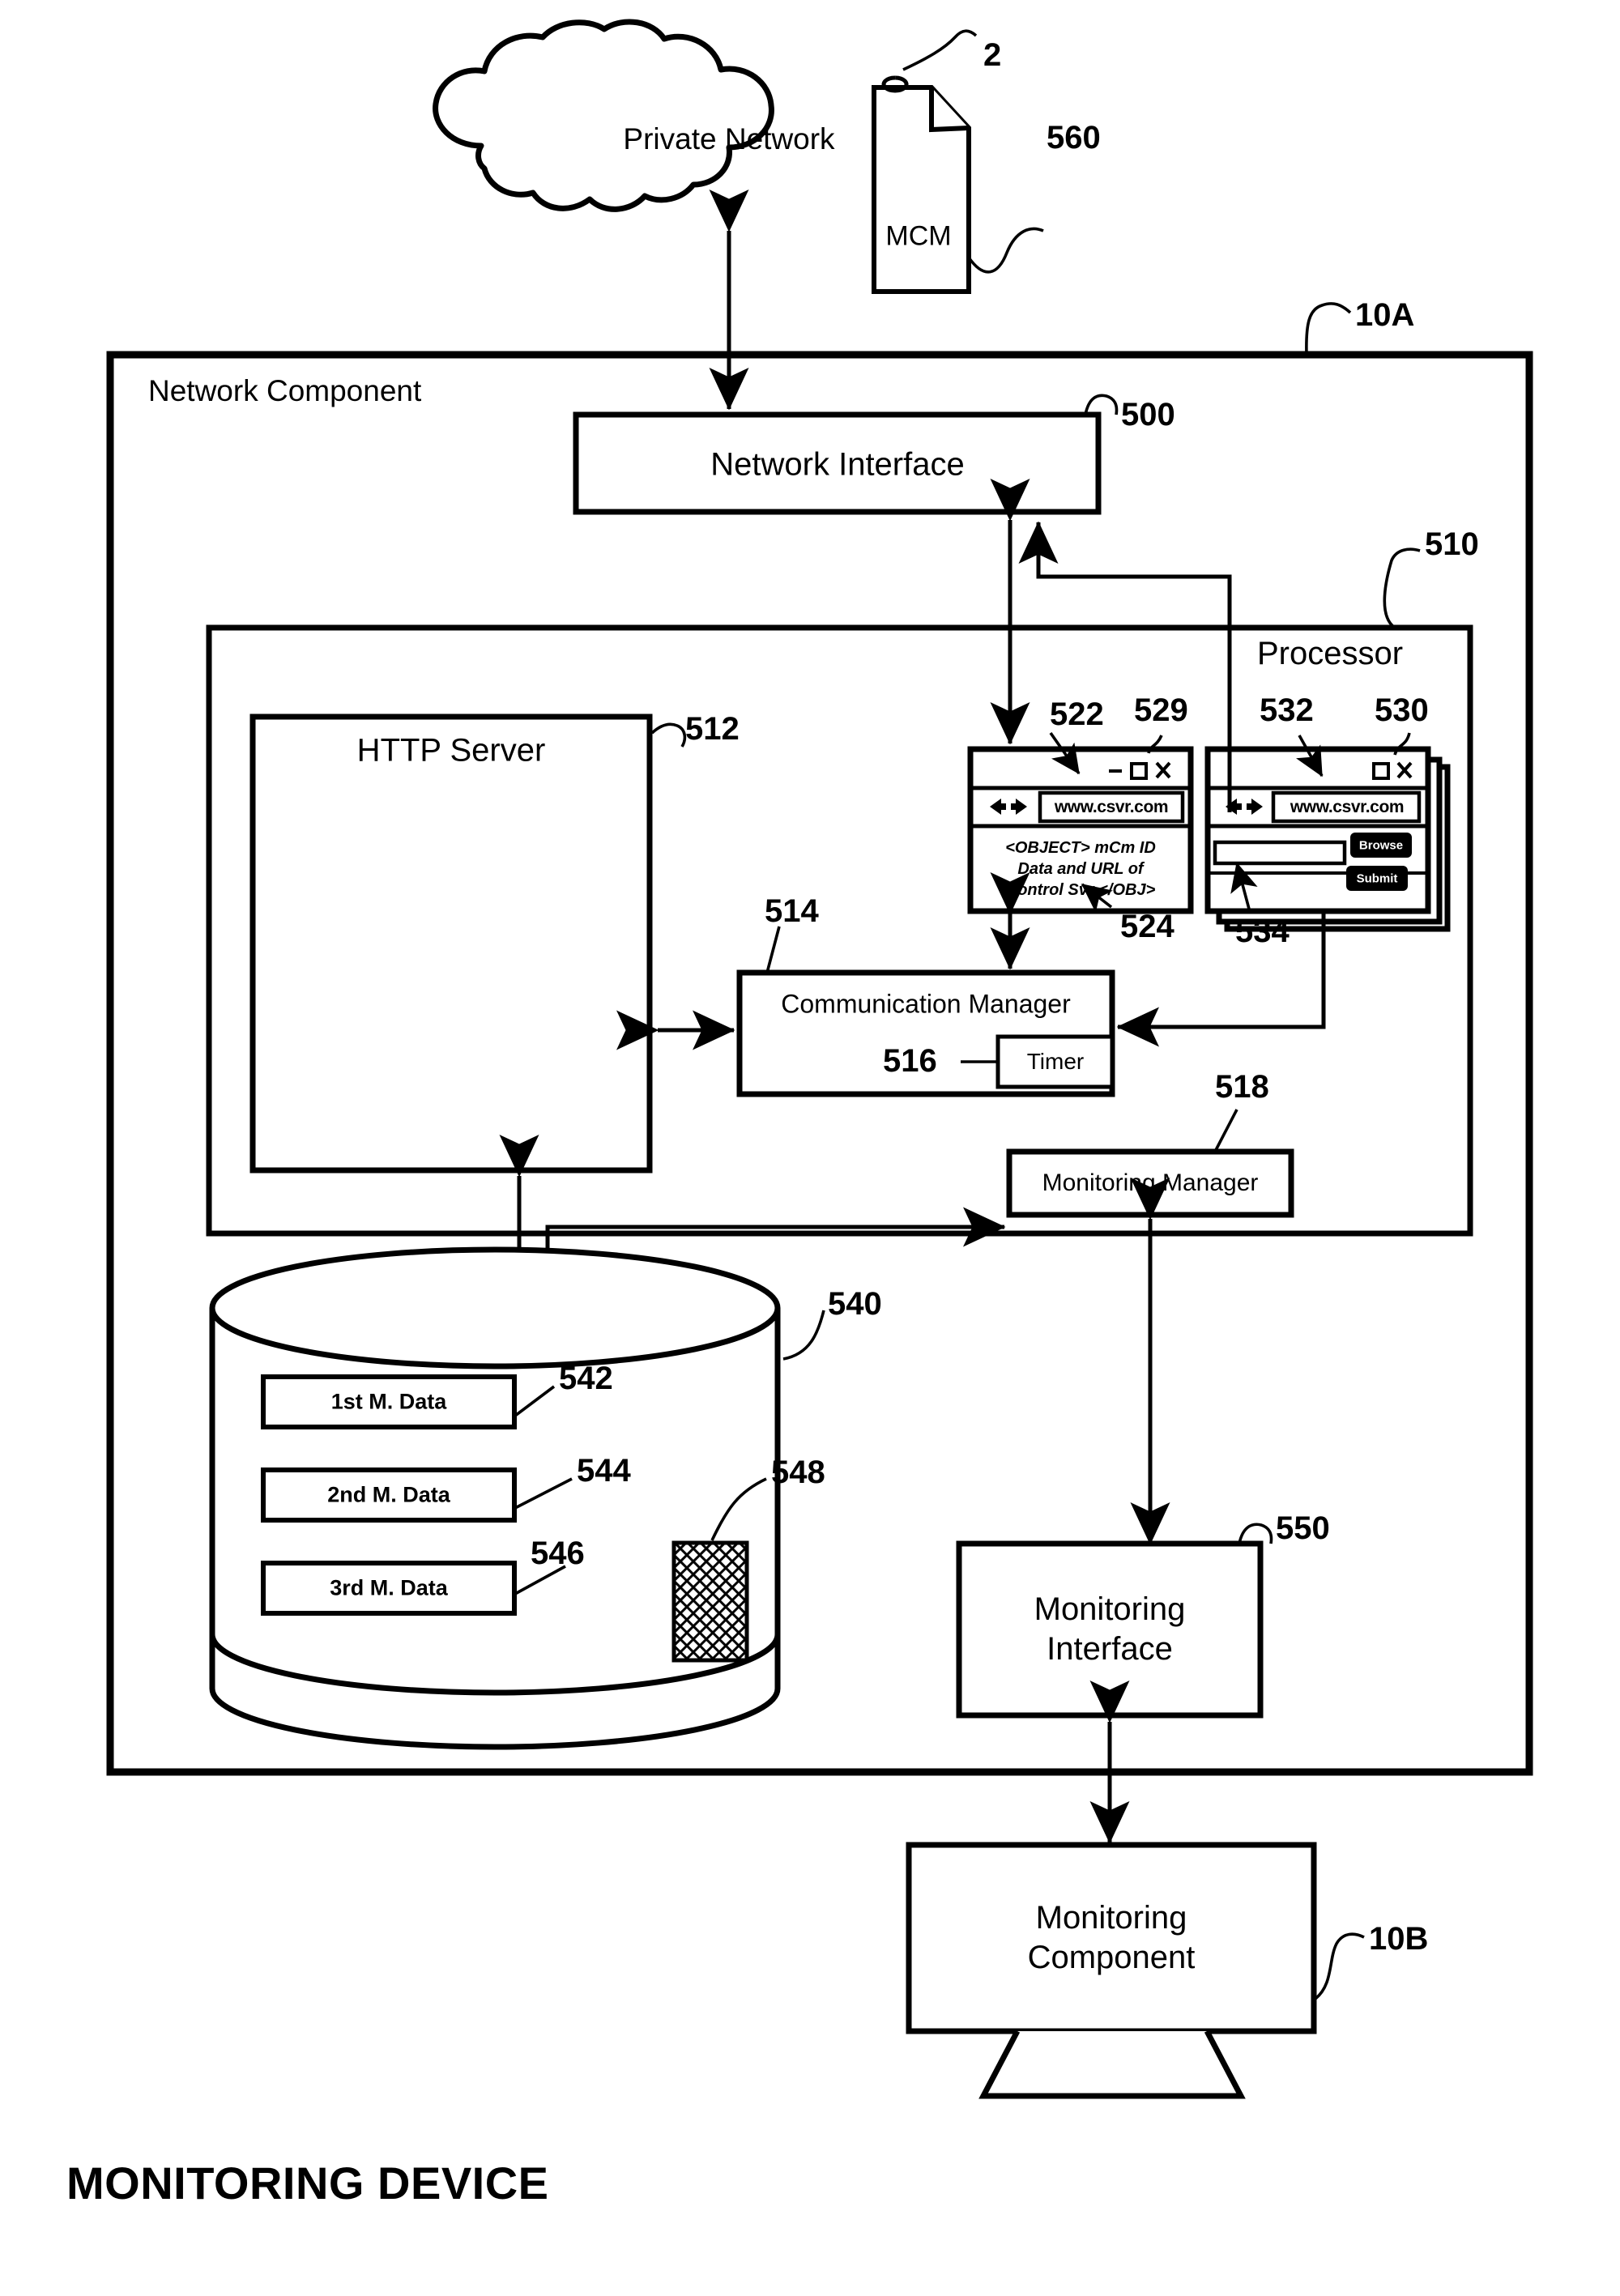 Image resolution: width=1620 pixels, height=2296 pixels. I want to click on timer-label: Timer, so click(1055, 1061).